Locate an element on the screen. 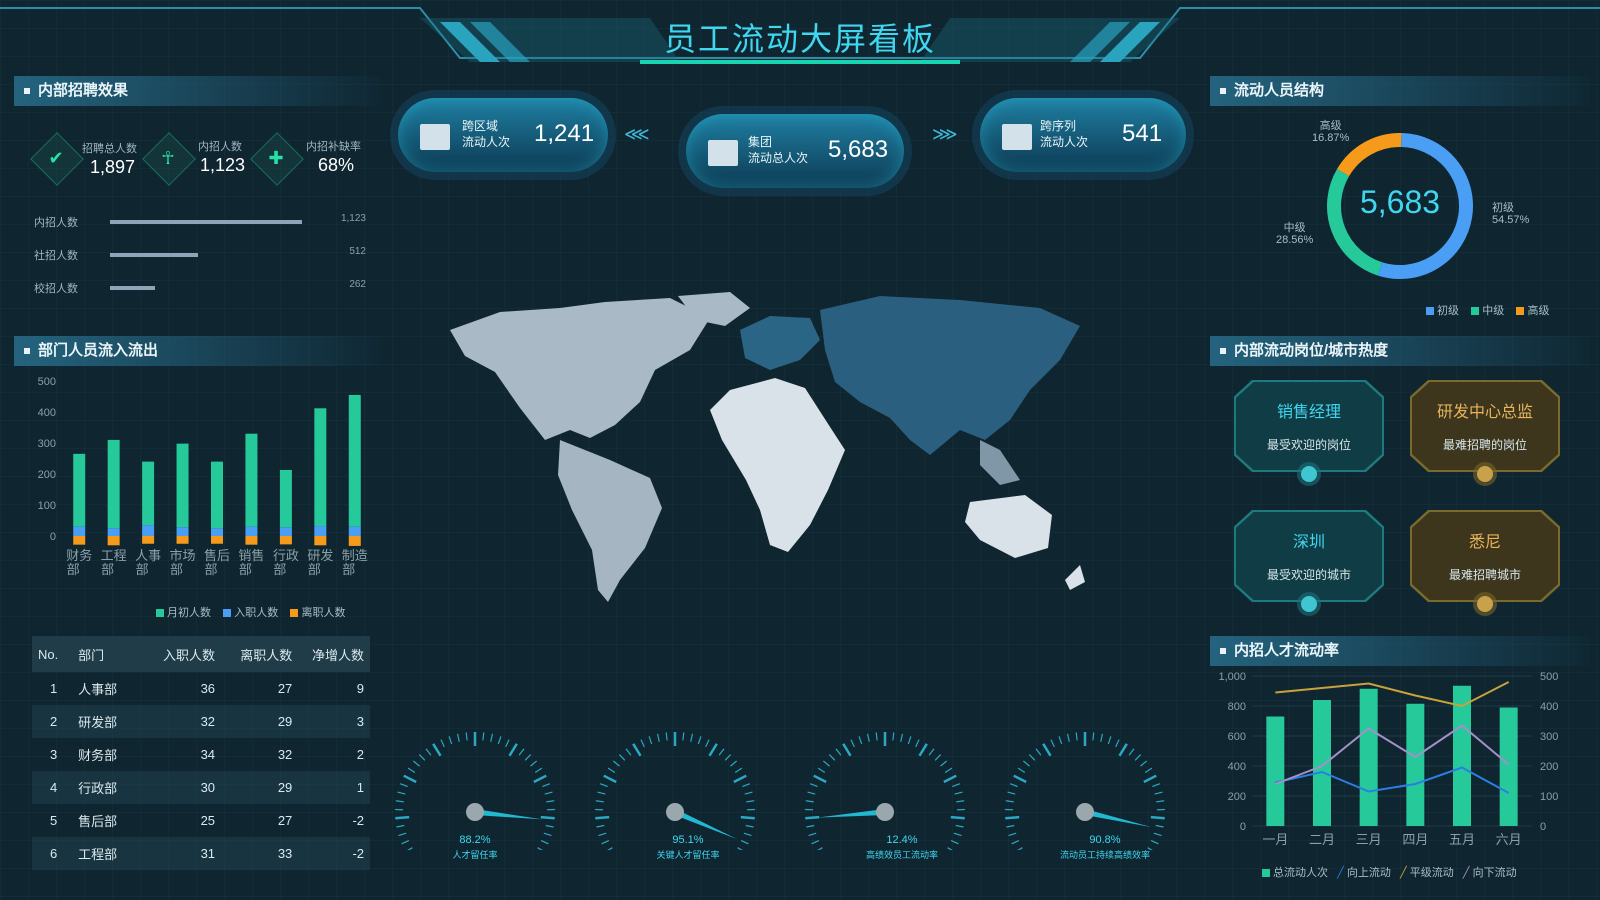 The width and height of the screenshot is (1600, 900). x-tick-label: 五月 is located at coordinates (1462, 839).